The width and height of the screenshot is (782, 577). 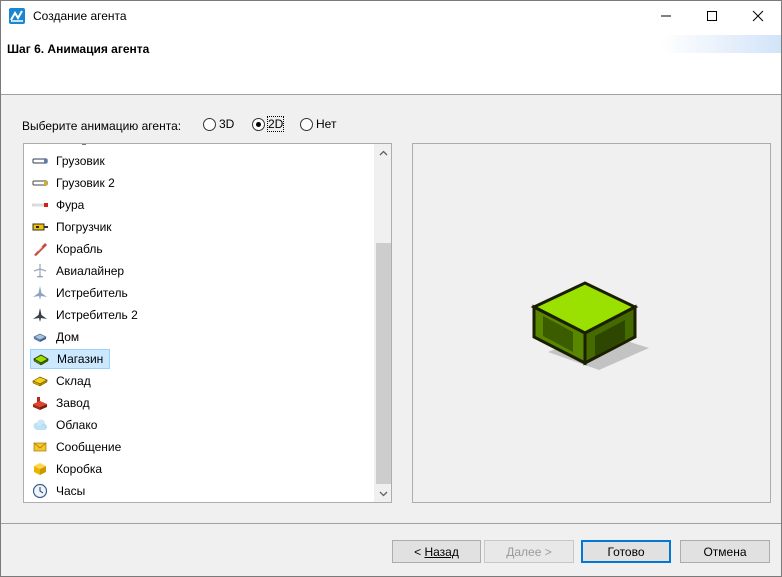 What do you see at coordinates (227, 124) in the screenshot?
I see `radio-3d-label: 3D` at bounding box center [227, 124].